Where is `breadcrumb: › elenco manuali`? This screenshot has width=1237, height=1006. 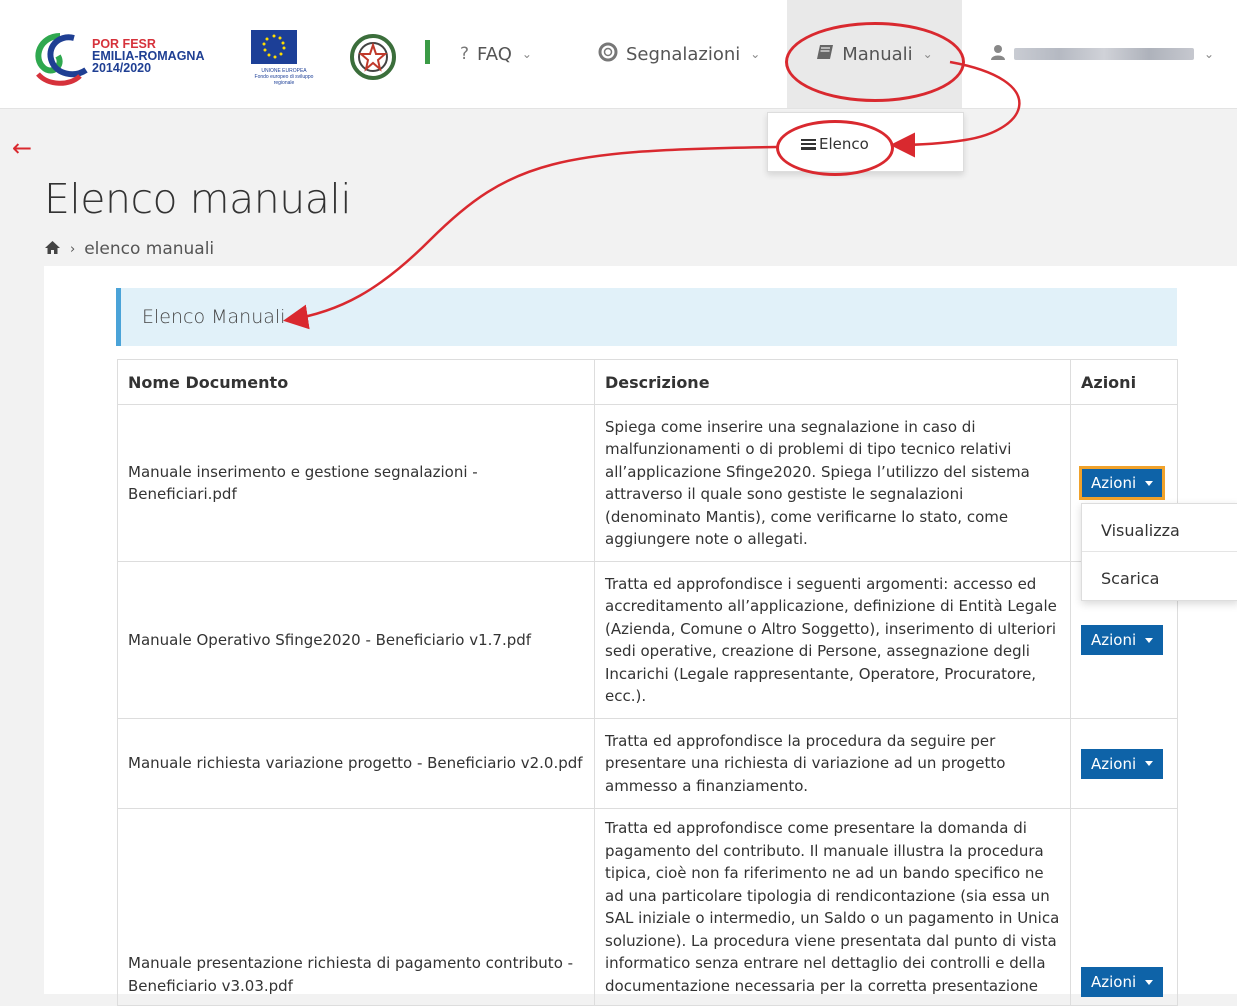
breadcrumb: › elenco manuali is located at coordinates (129, 249).